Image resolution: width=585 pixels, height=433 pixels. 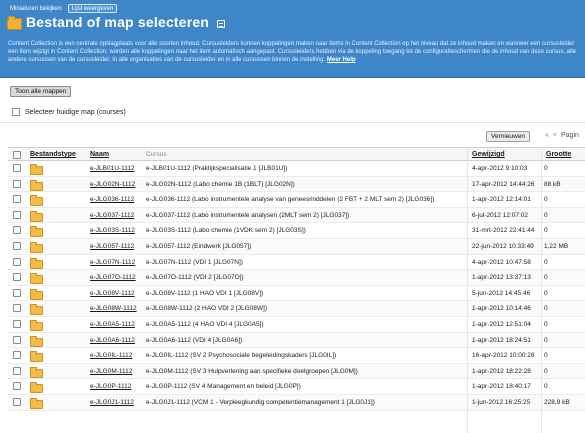 I want to click on more-help-link: Meer Help, so click(x=341, y=60).